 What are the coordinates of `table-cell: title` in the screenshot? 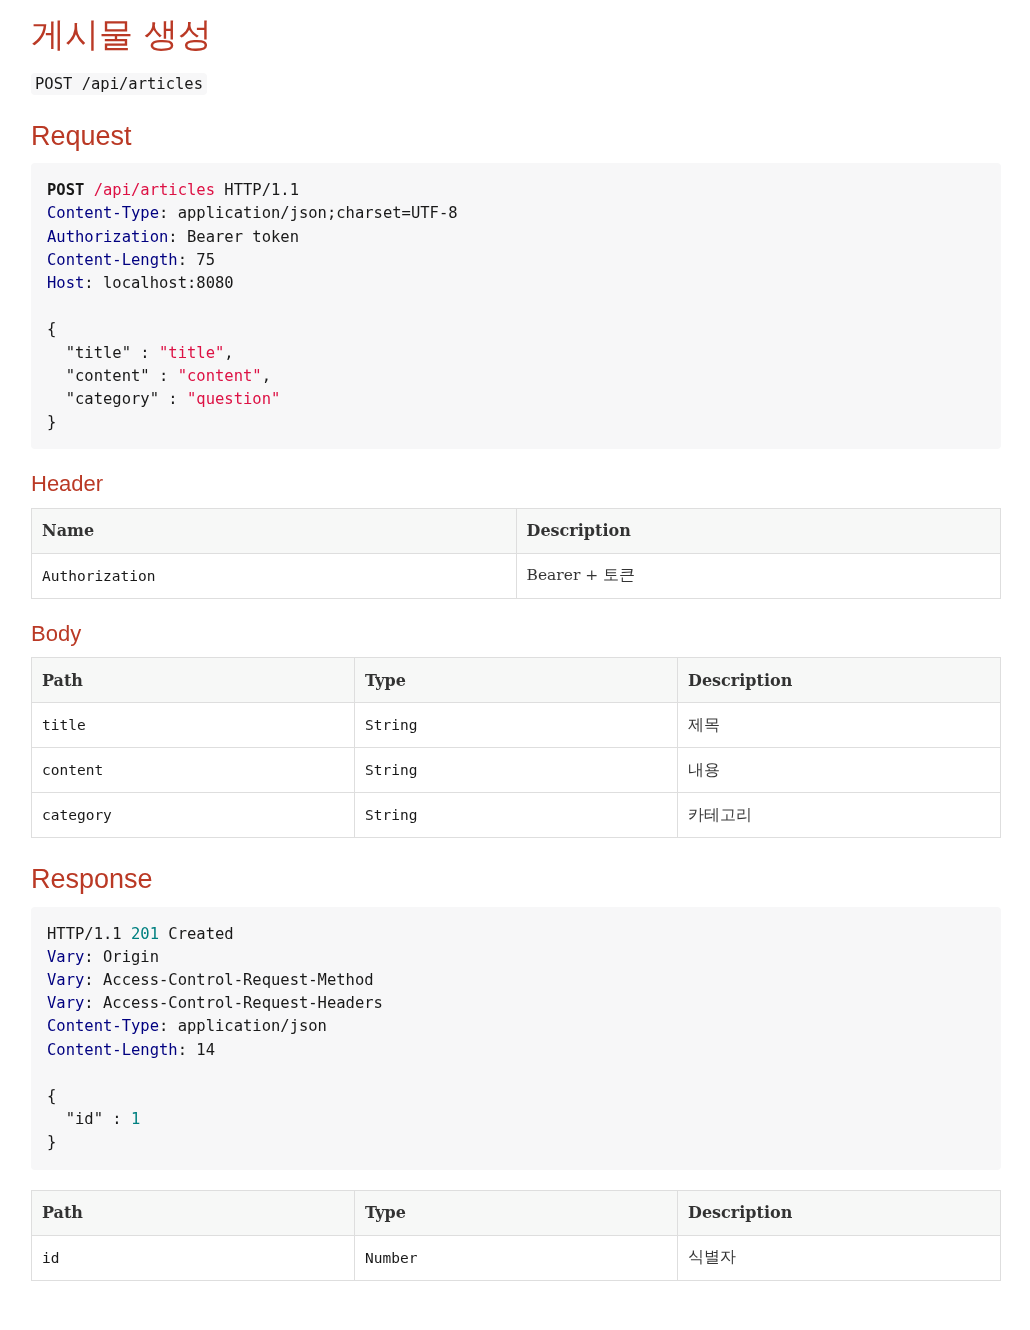 It's located at (193, 725).